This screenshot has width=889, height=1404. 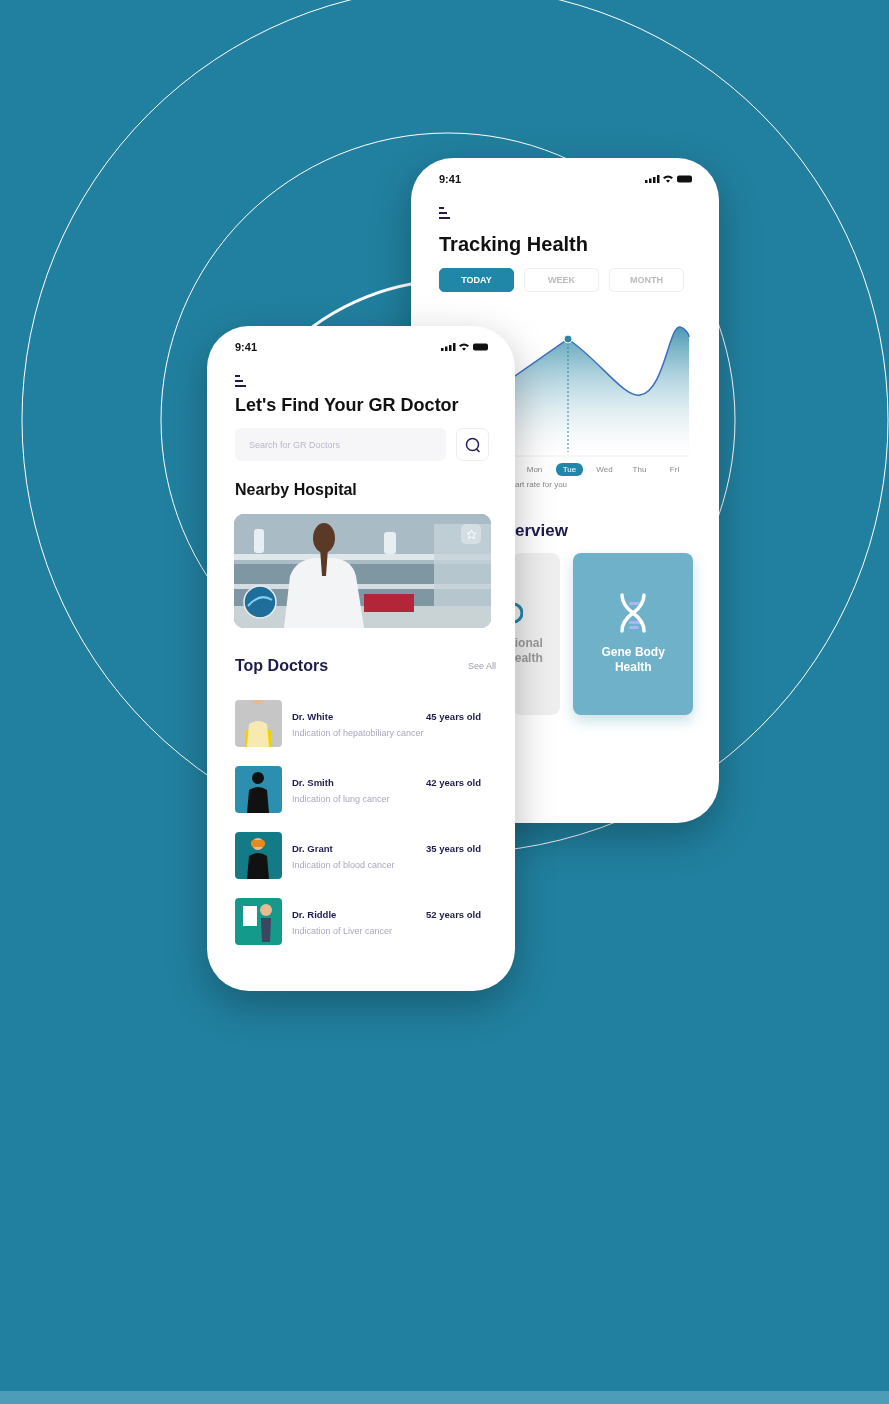 I want to click on day-chip: Fri, so click(x=674, y=469).